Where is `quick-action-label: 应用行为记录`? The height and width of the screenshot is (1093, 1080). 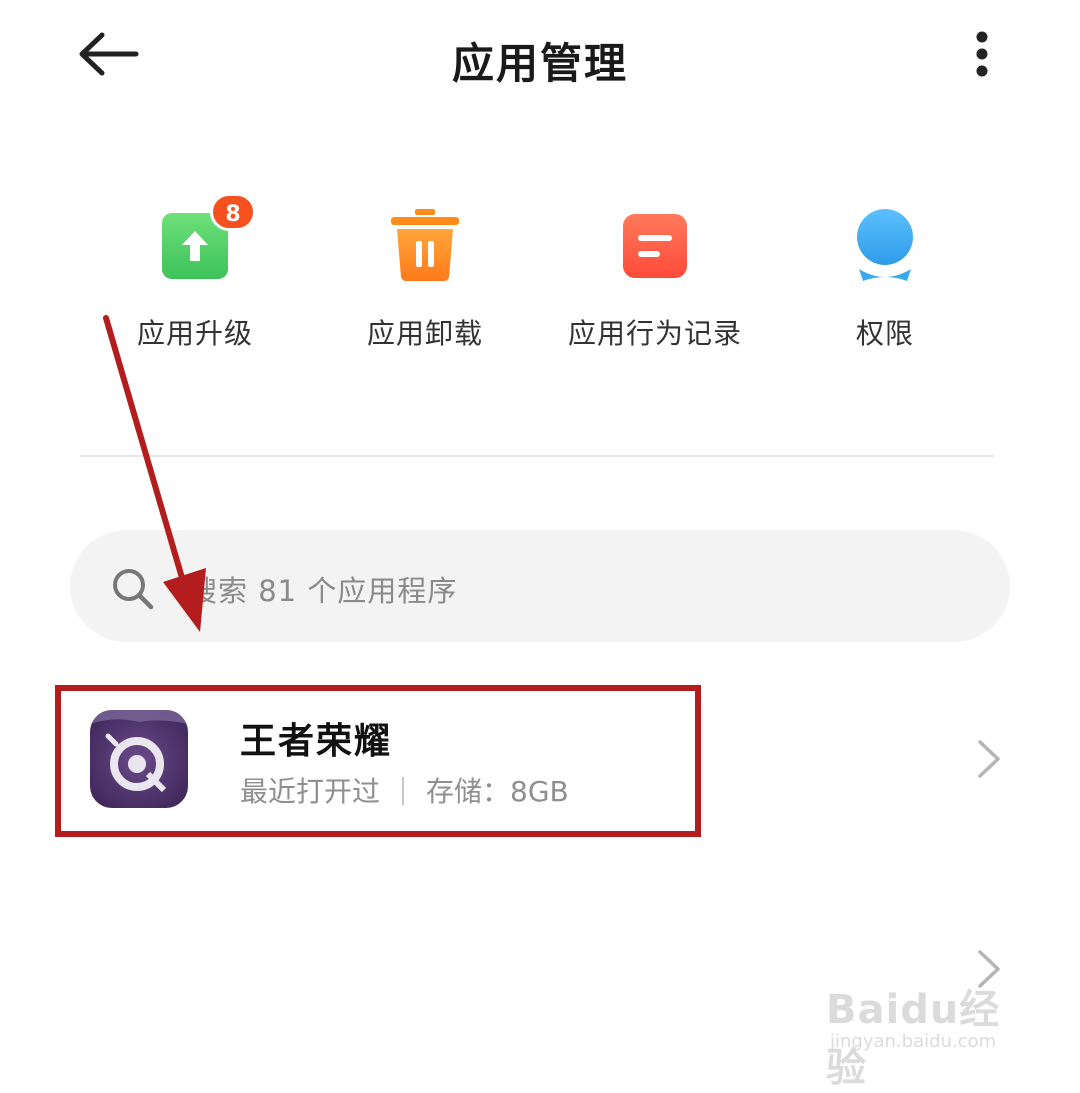
quick-action-label: 应用行为记录 is located at coordinates (654, 333).